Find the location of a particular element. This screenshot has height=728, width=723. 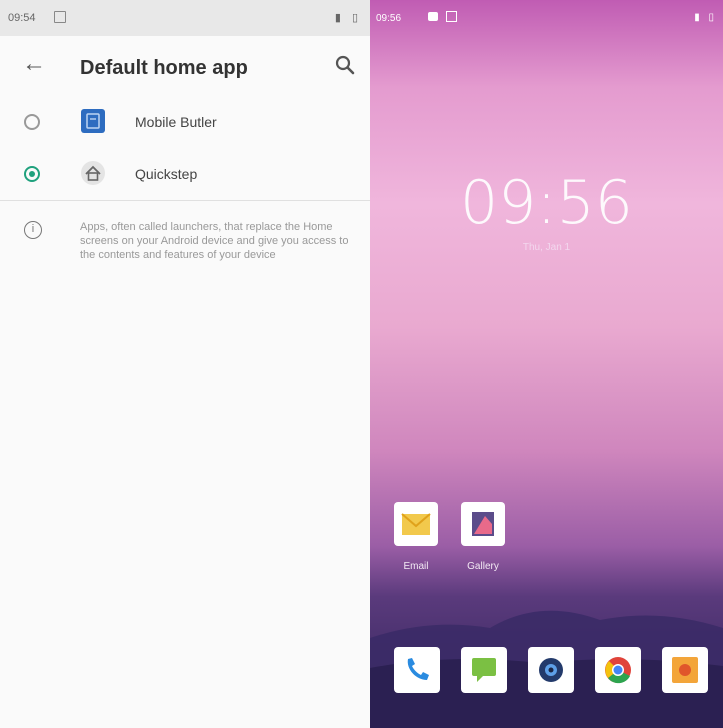

info-icon: i is located at coordinates (33, 230).